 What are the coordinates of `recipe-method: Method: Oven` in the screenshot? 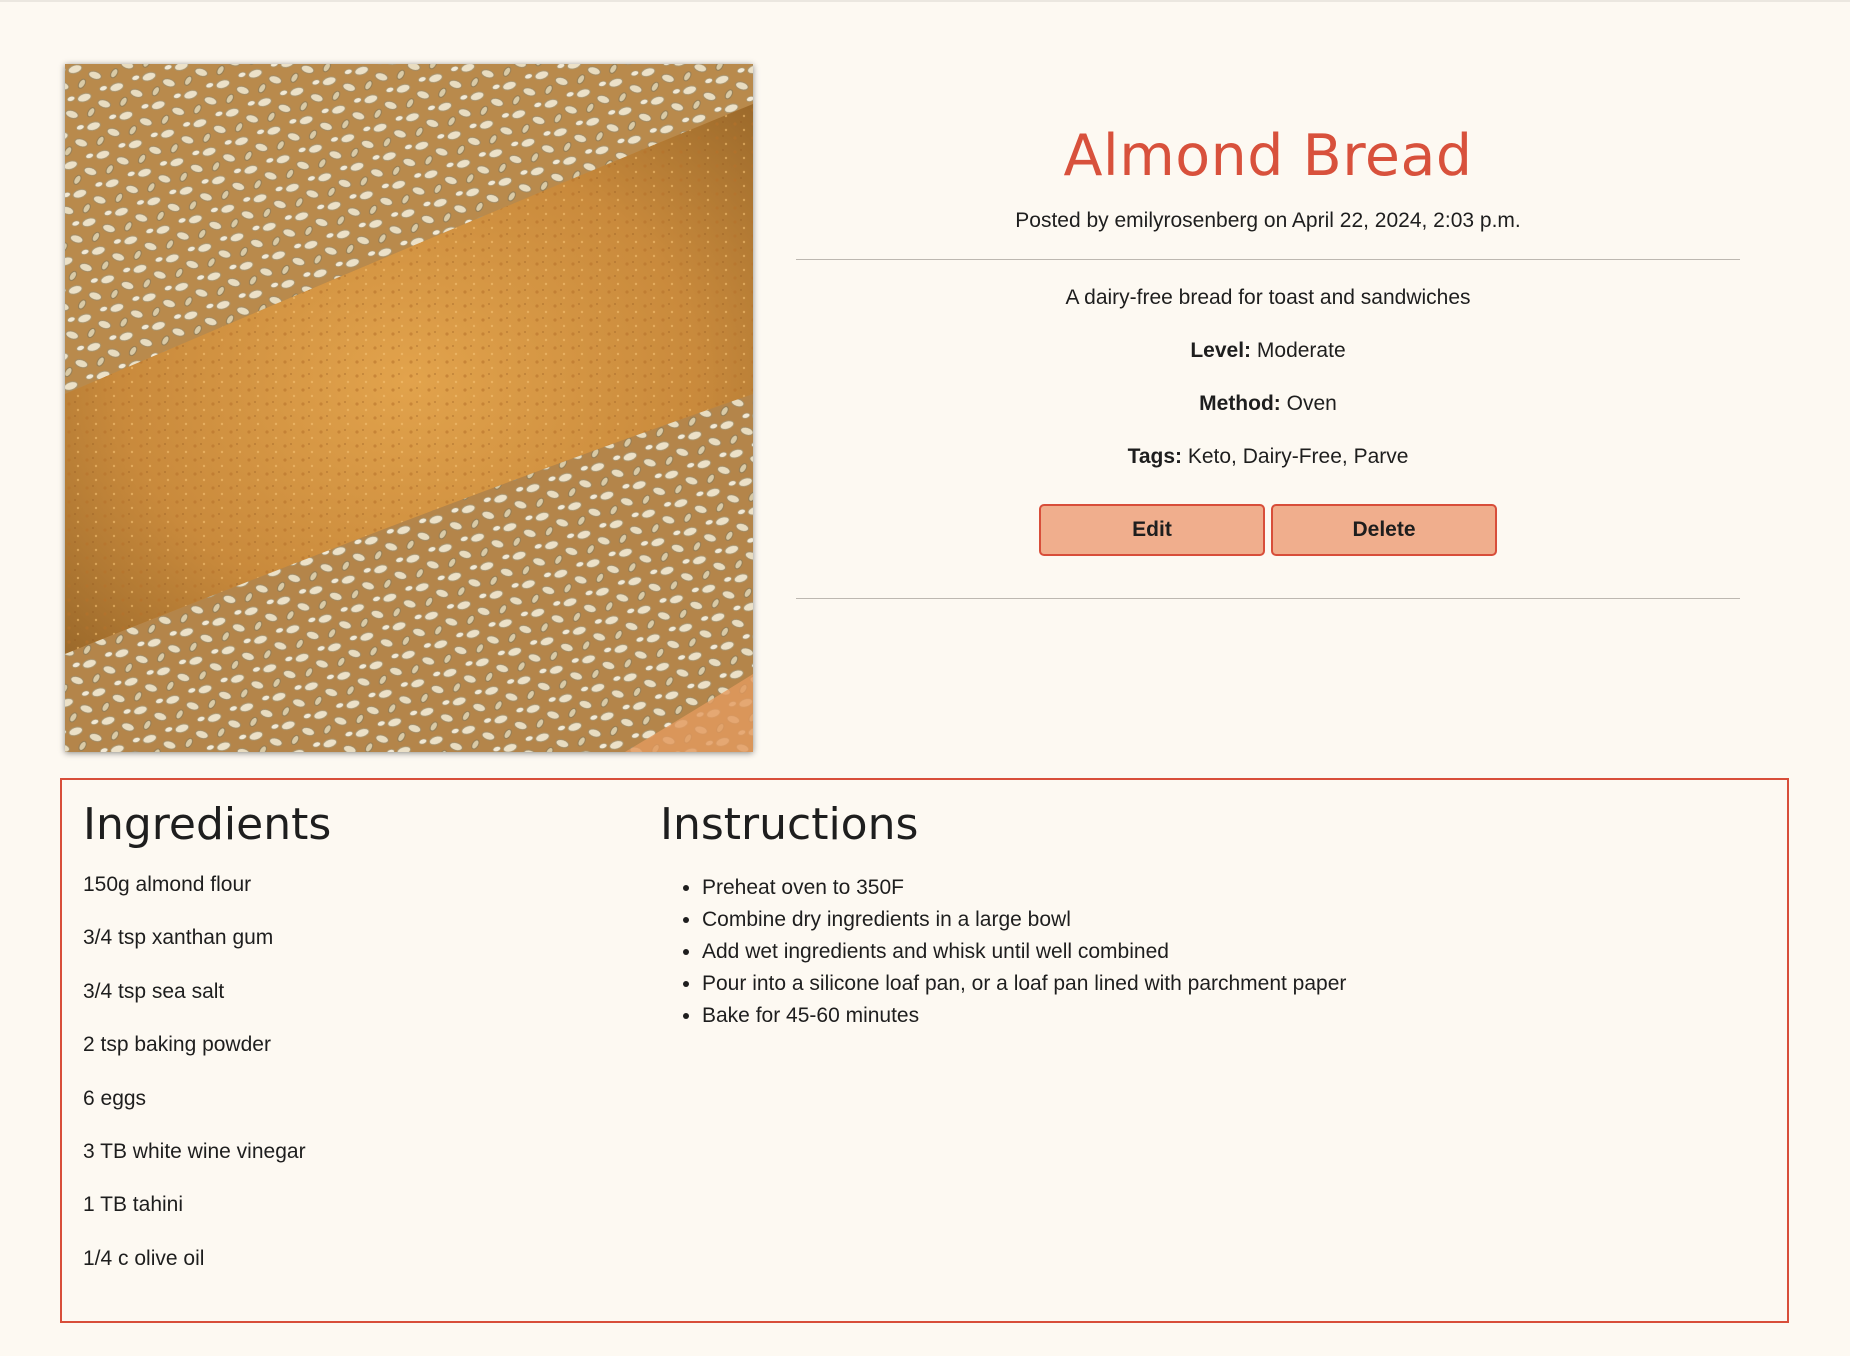 It's located at (1268, 404).